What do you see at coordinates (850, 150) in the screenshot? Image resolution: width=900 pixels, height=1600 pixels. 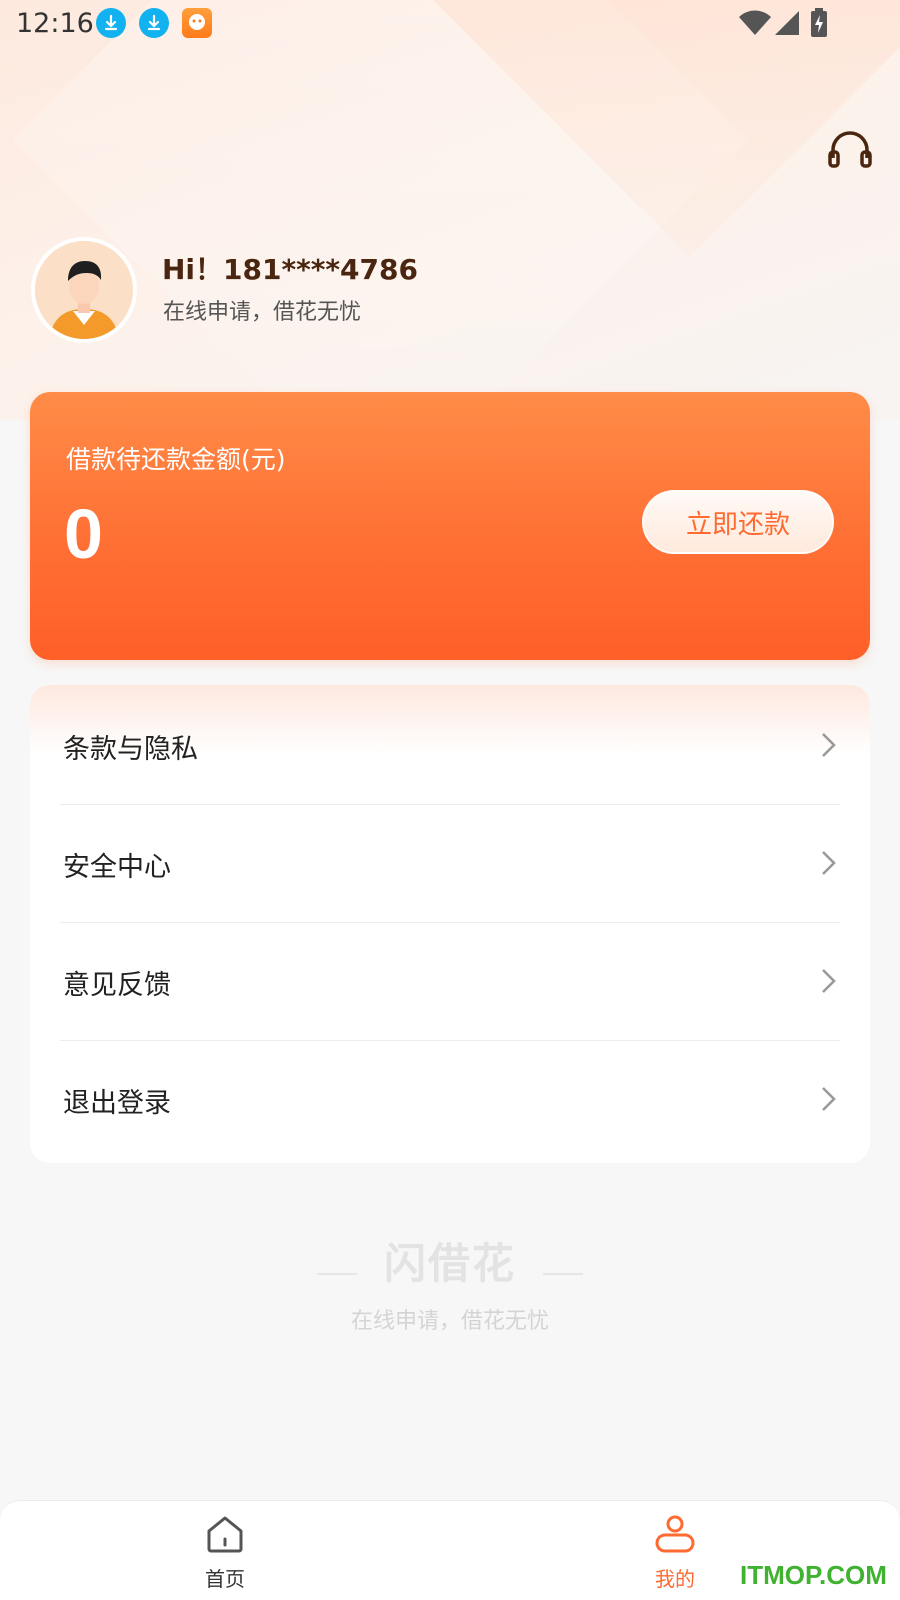 I see `headset-icon` at bounding box center [850, 150].